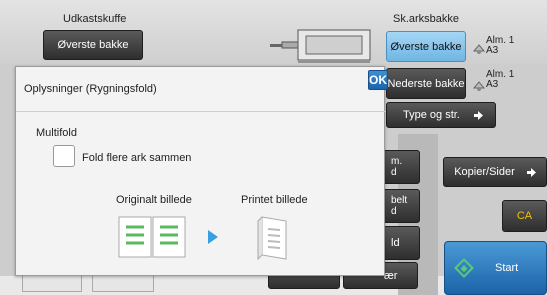  I want to click on fold-multiple-checkbox, so click(64, 156).